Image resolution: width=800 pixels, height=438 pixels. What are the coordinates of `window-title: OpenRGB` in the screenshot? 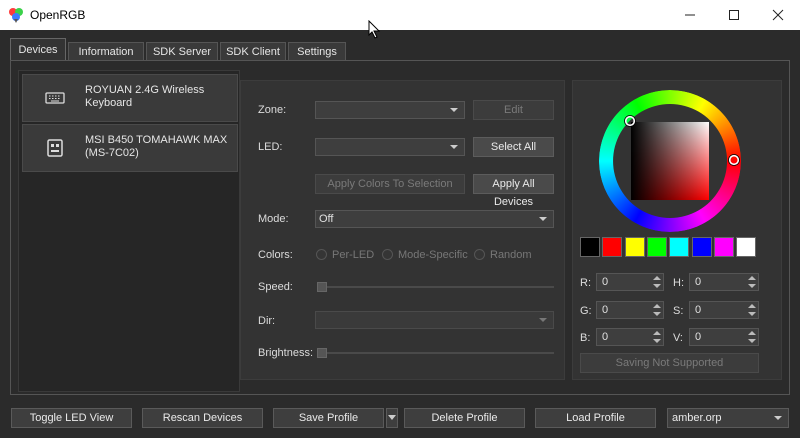 It's located at (58, 15).